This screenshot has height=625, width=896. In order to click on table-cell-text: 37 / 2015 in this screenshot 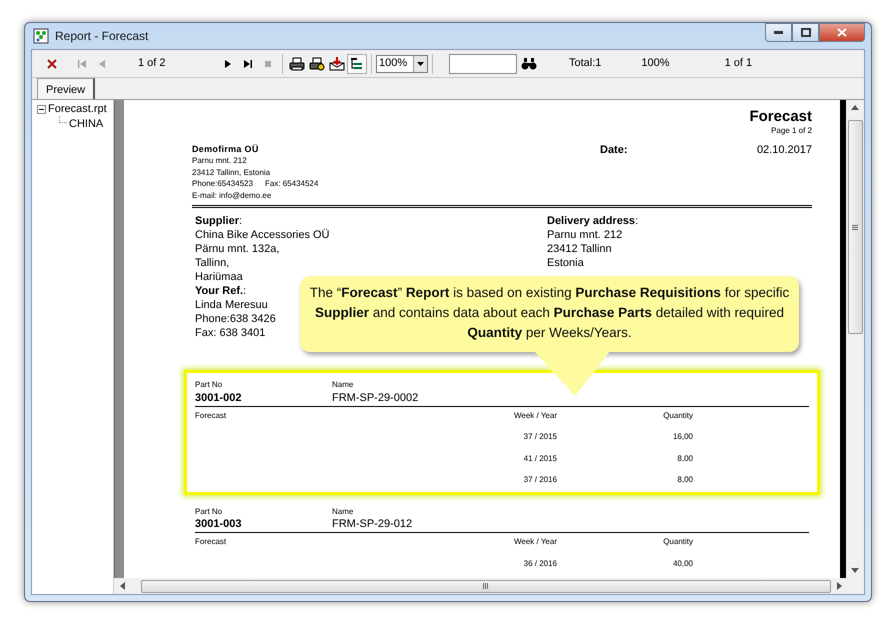, I will do `click(539, 436)`.